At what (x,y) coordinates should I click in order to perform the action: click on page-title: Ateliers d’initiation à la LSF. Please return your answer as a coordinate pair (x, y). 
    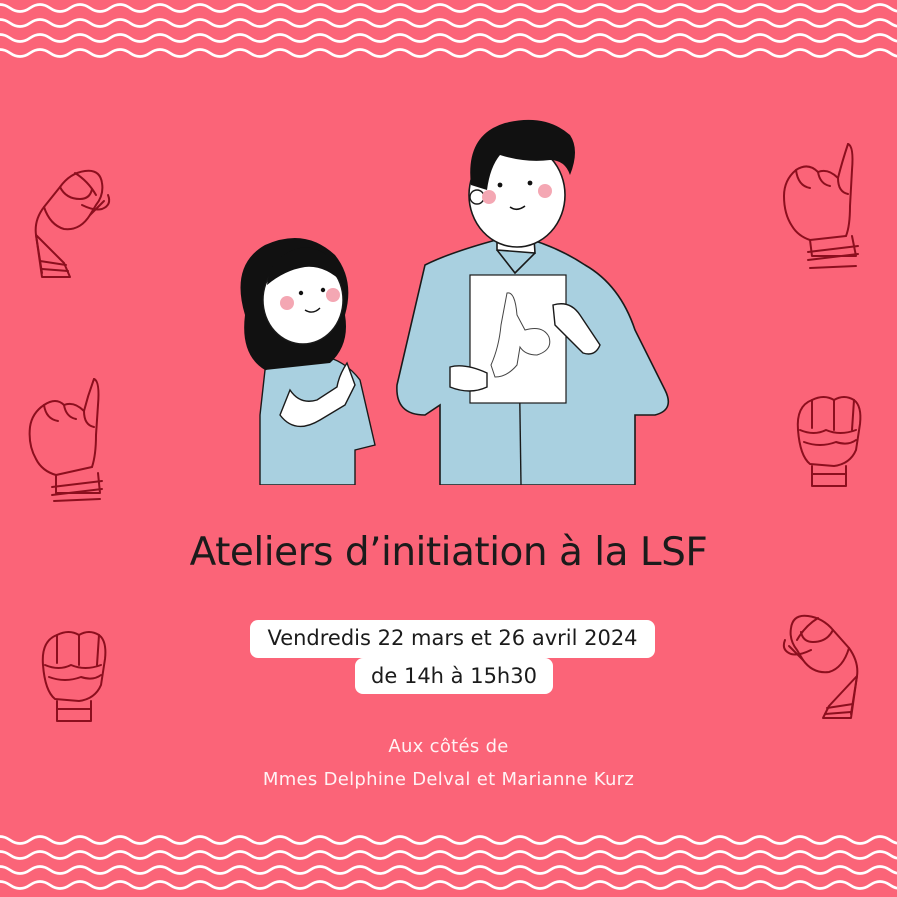
    Looking at the image, I should click on (448, 552).